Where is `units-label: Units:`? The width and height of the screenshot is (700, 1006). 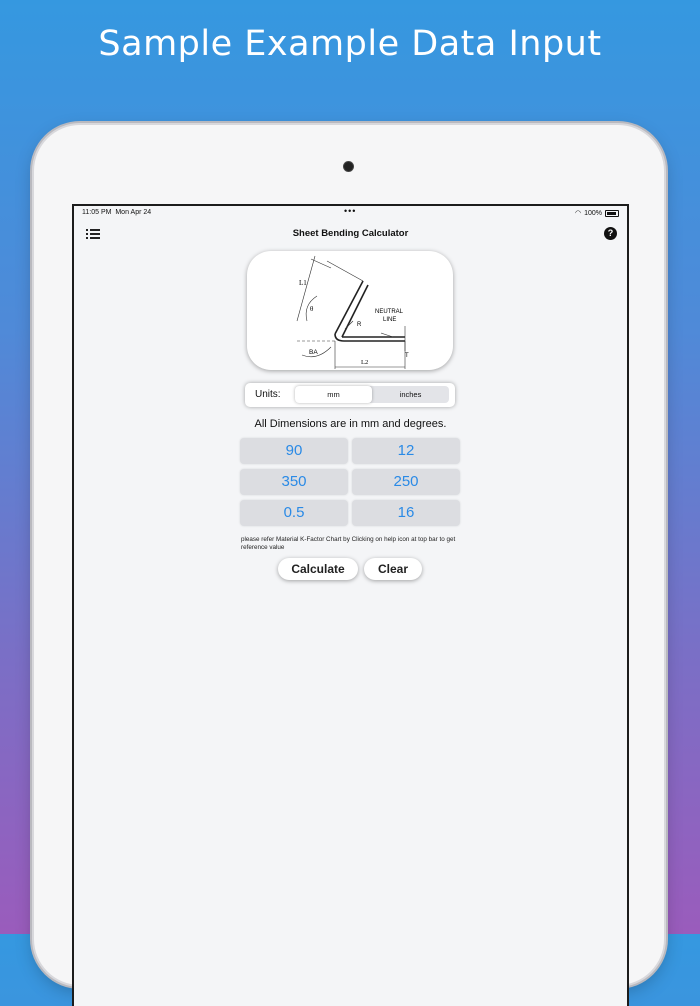
units-label: Units: is located at coordinates (268, 394).